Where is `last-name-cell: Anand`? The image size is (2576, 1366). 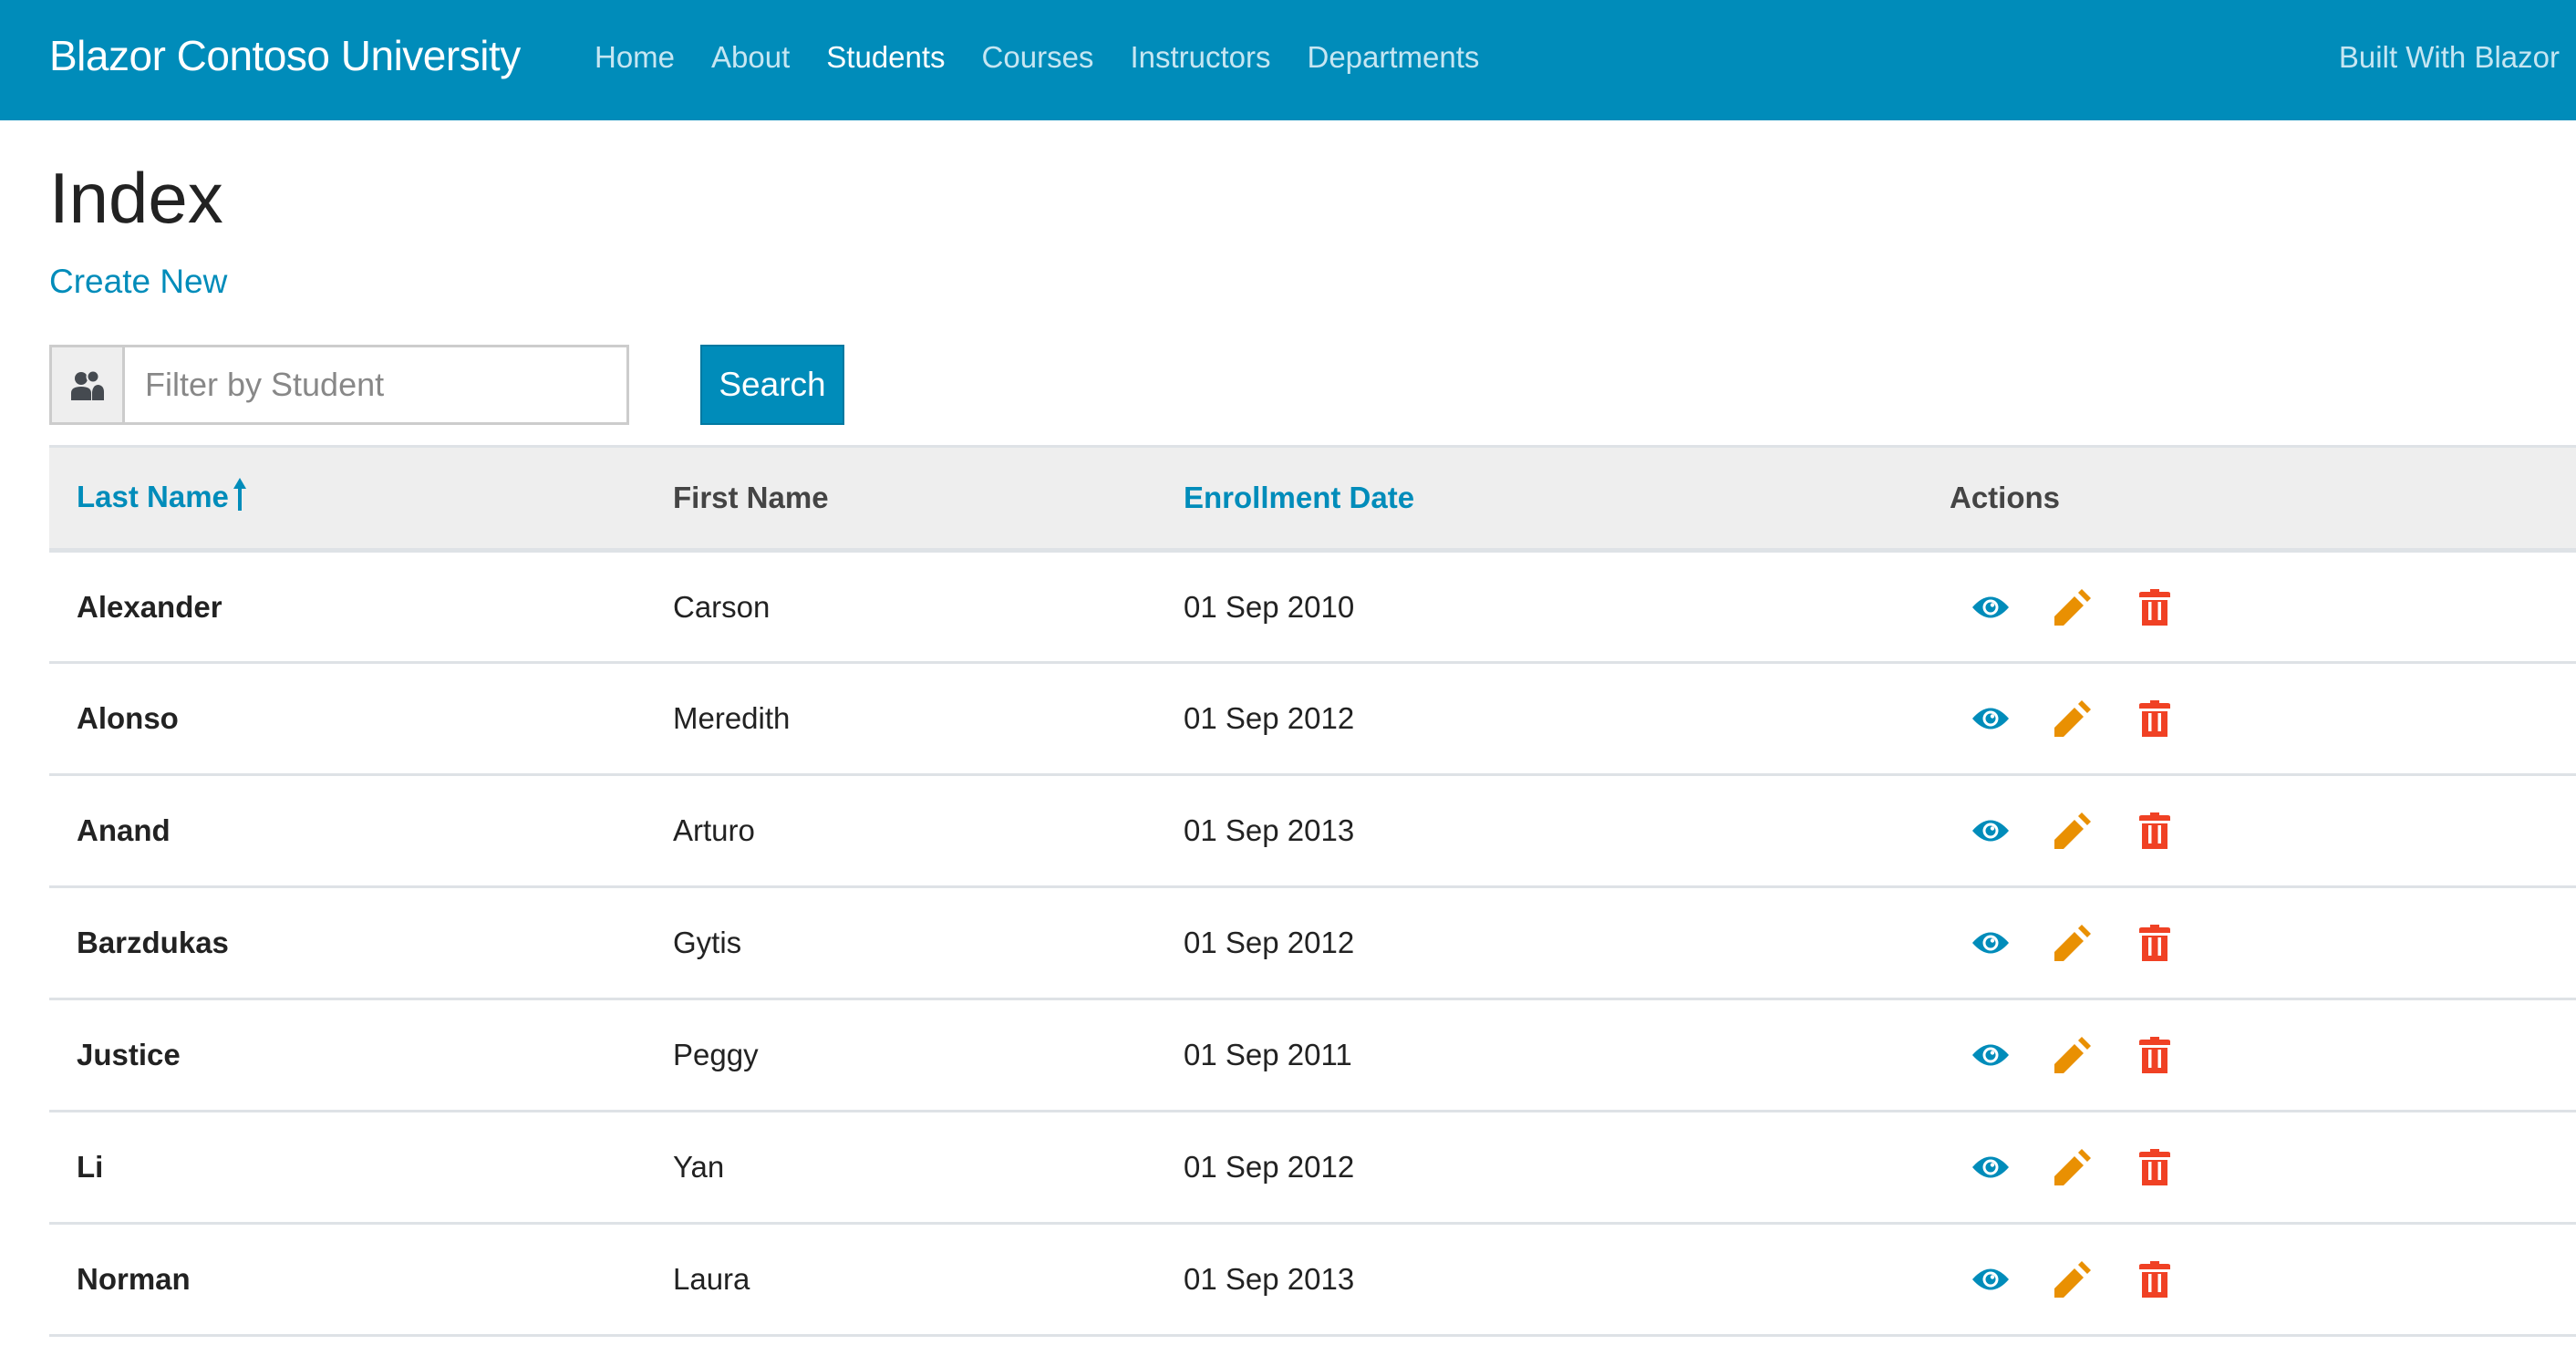
last-name-cell: Anand is located at coordinates (124, 830).